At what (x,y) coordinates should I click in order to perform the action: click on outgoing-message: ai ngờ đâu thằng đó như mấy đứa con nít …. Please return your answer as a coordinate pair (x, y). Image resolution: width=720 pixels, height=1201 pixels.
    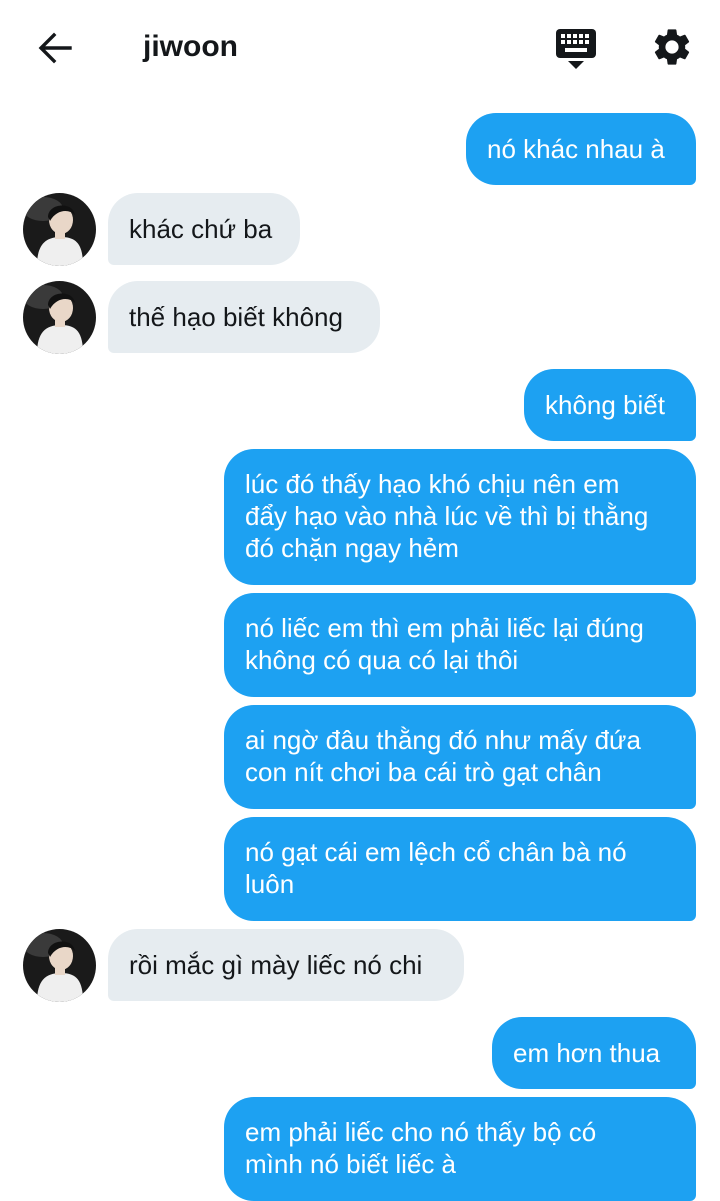
    Looking at the image, I should click on (460, 757).